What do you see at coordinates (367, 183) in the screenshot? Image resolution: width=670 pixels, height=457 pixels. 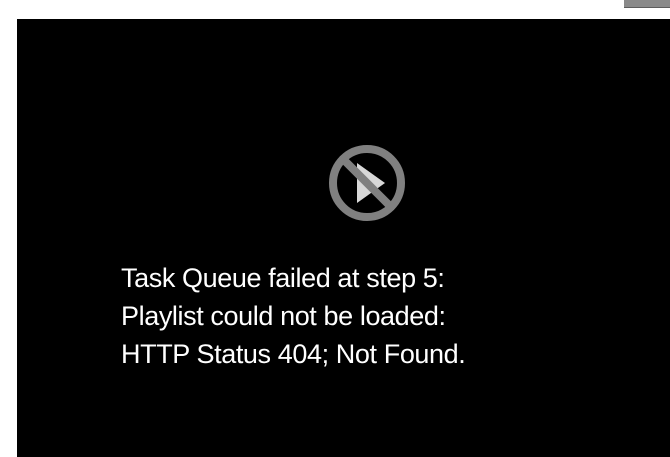 I see `unavailable-play-icon` at bounding box center [367, 183].